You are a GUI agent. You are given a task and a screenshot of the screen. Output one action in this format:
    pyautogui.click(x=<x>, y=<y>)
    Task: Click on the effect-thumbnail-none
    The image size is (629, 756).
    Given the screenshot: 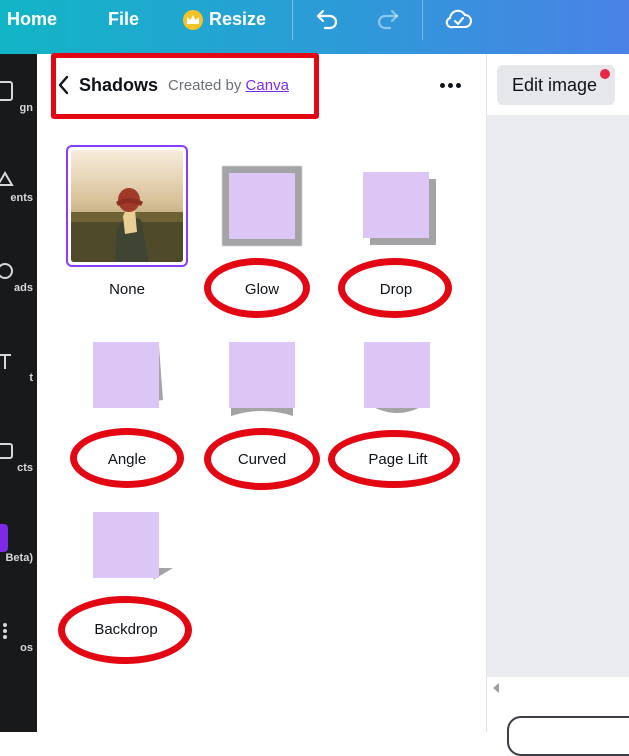 What is the action you would take?
    pyautogui.click(x=127, y=206)
    